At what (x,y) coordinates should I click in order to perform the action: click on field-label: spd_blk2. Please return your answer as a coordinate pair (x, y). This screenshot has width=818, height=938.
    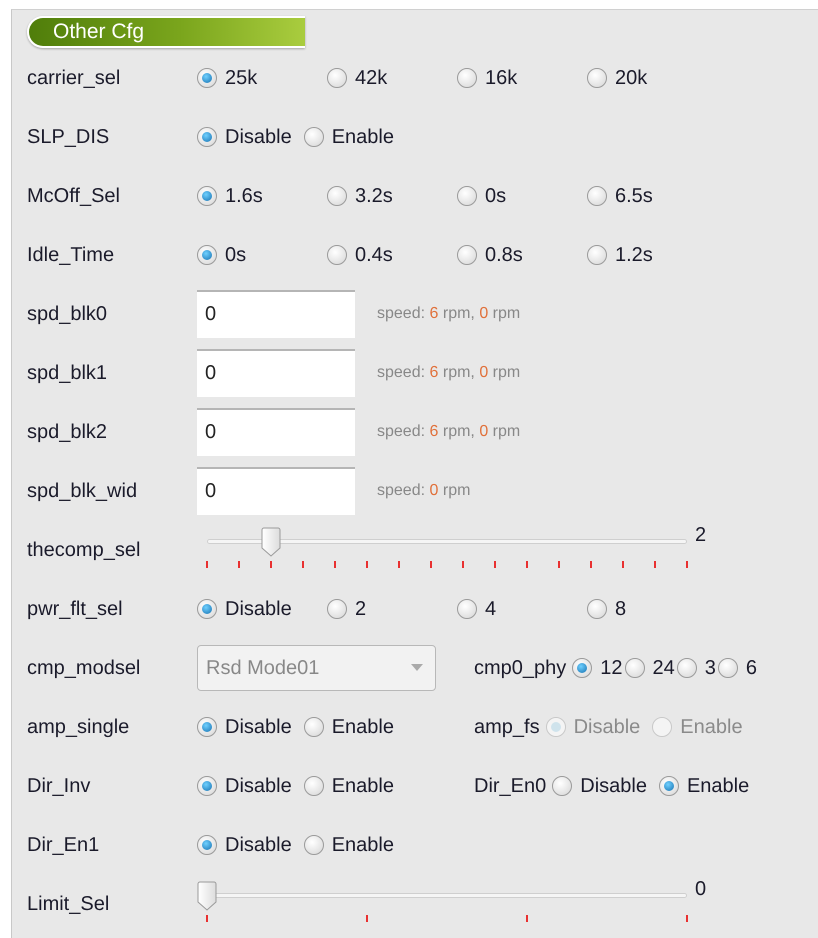
    Looking at the image, I should click on (67, 432).